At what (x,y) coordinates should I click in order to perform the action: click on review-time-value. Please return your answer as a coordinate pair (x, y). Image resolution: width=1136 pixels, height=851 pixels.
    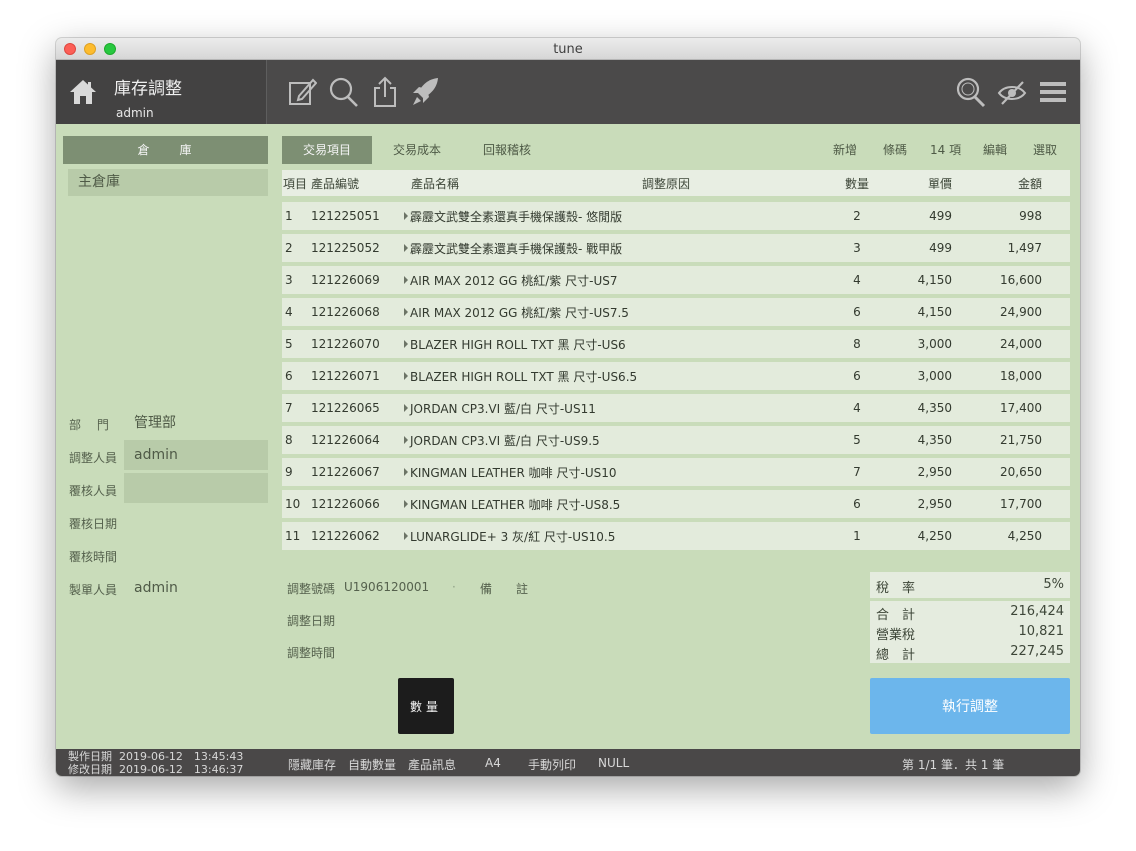
    Looking at the image, I should click on (196, 554).